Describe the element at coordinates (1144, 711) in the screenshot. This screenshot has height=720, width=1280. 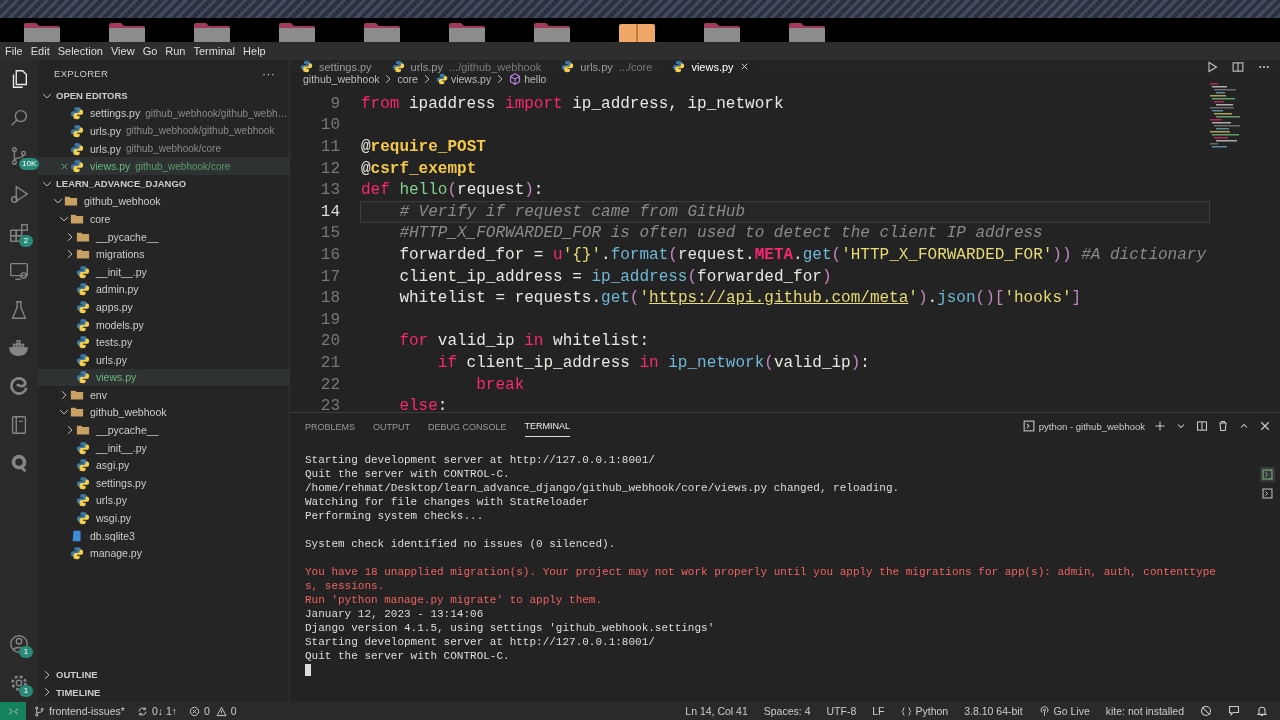
I see `status-item: kite: not installed` at that location.